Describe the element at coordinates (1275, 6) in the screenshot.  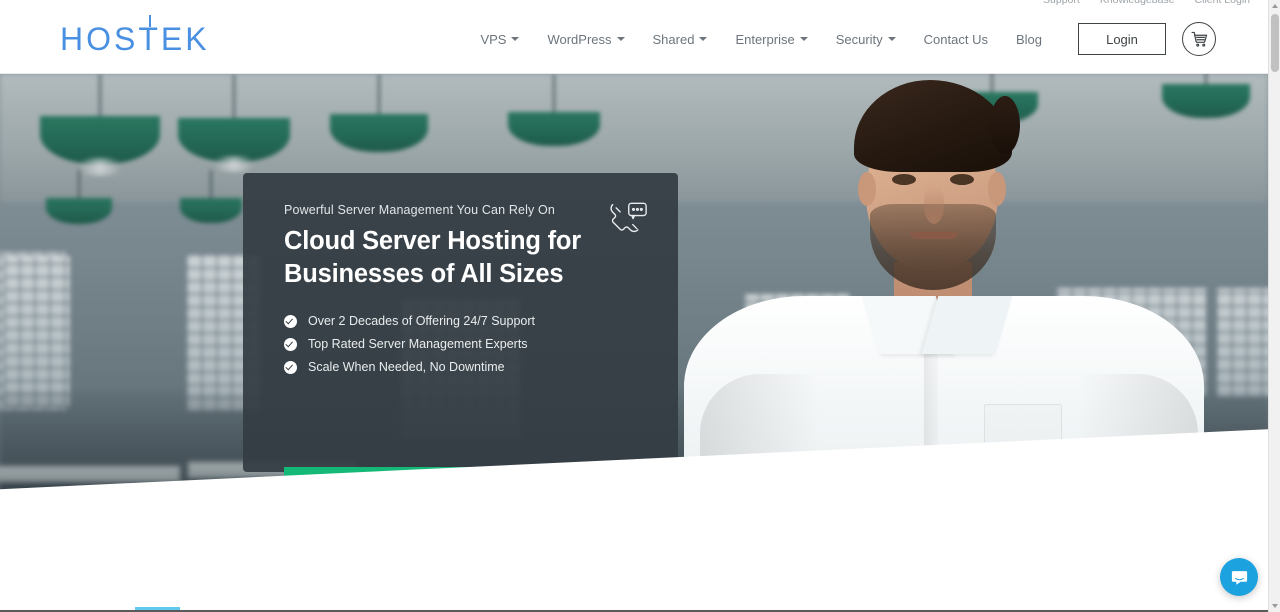
I see `scroll-up-arrow` at that location.